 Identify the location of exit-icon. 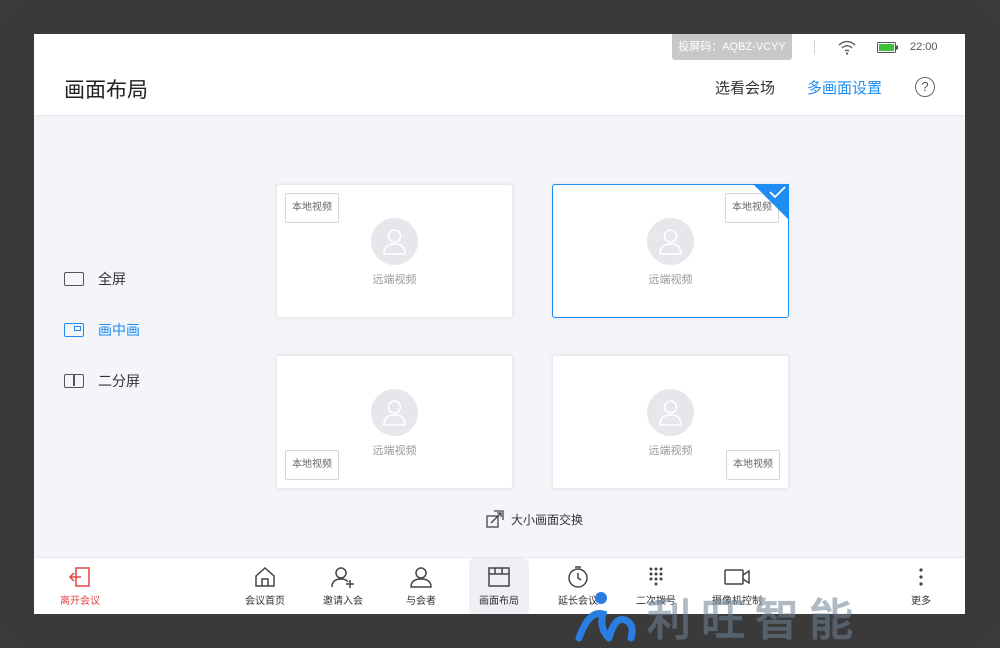
(79, 577).